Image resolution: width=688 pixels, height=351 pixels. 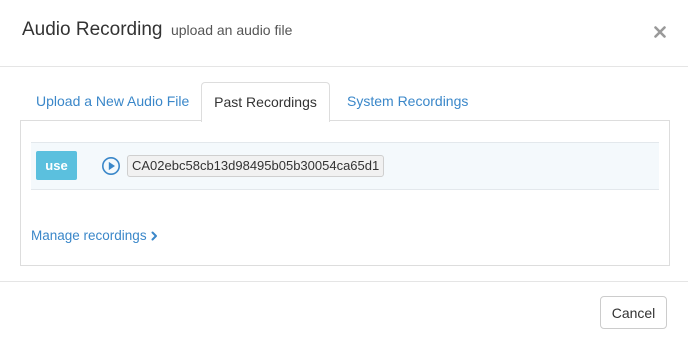 I want to click on tab-upload-new-audio-file: Upload a New Audio File, so click(x=112, y=101).